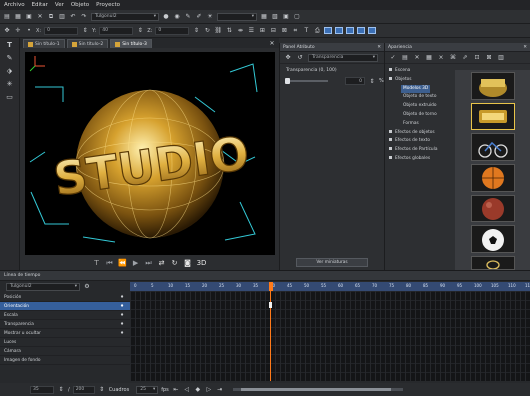  What do you see at coordinates (198, 390) in the screenshot?
I see `add-key-icon: ◆` at bounding box center [198, 390].